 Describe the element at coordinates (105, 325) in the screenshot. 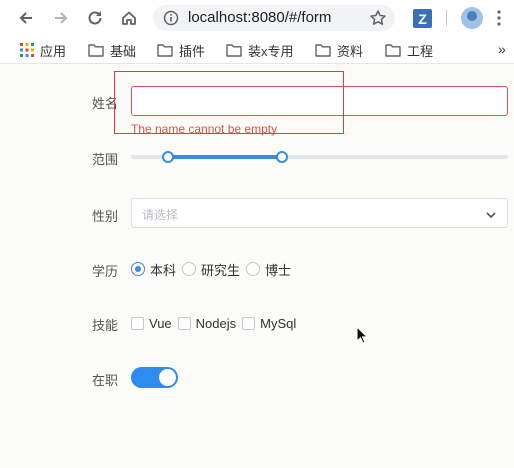

I see `skills-label: 技能` at that location.